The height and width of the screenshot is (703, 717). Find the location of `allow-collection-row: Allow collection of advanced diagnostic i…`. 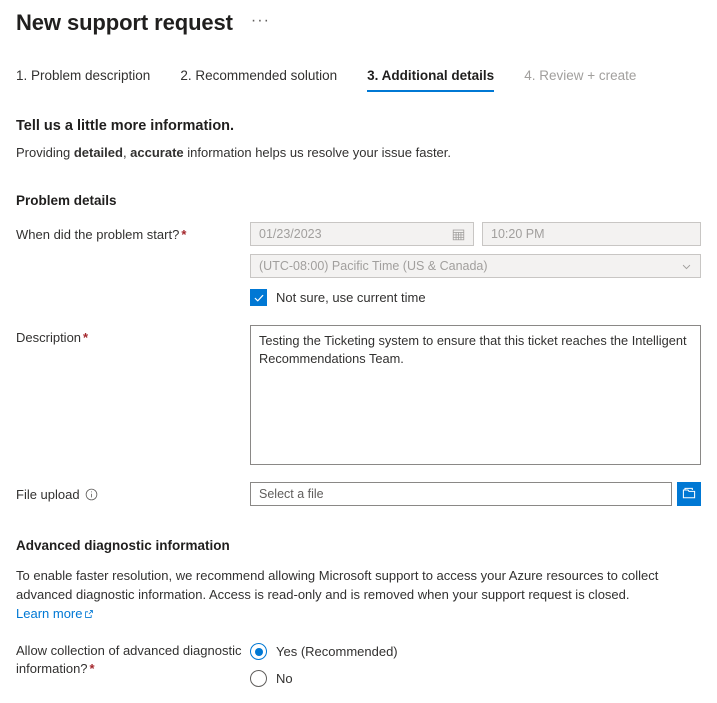

allow-collection-row: Allow collection of advanced diagnostic i… is located at coordinates (358, 664).